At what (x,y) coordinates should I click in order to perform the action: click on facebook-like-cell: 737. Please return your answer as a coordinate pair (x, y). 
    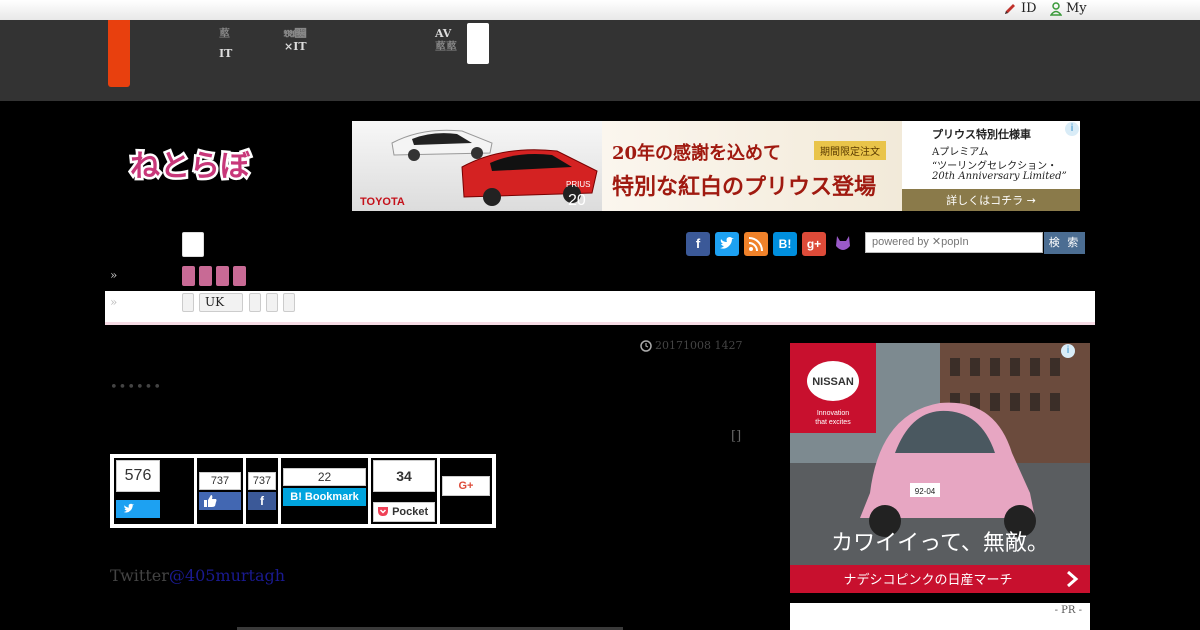
    Looking at the image, I should click on (220, 491).